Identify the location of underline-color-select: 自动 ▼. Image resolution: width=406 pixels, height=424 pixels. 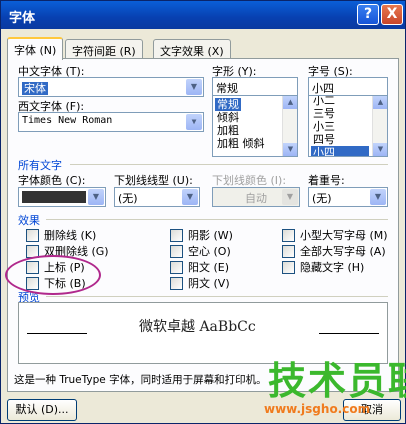
(256, 197).